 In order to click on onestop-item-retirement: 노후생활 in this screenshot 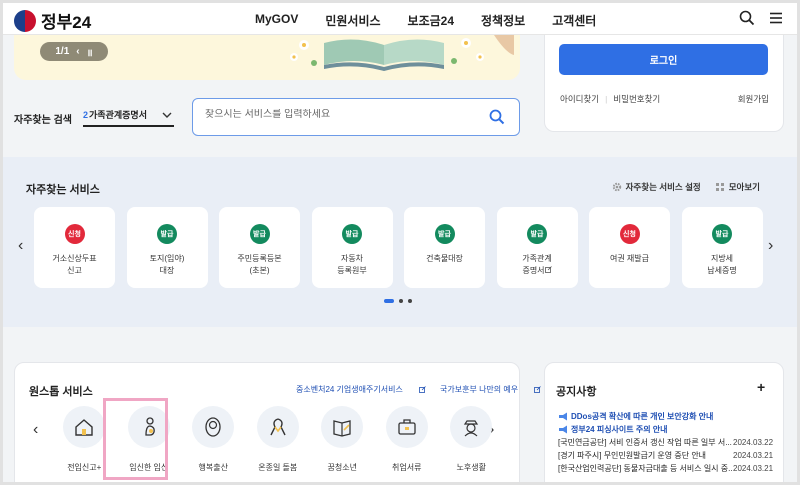, I will do `click(471, 439)`.